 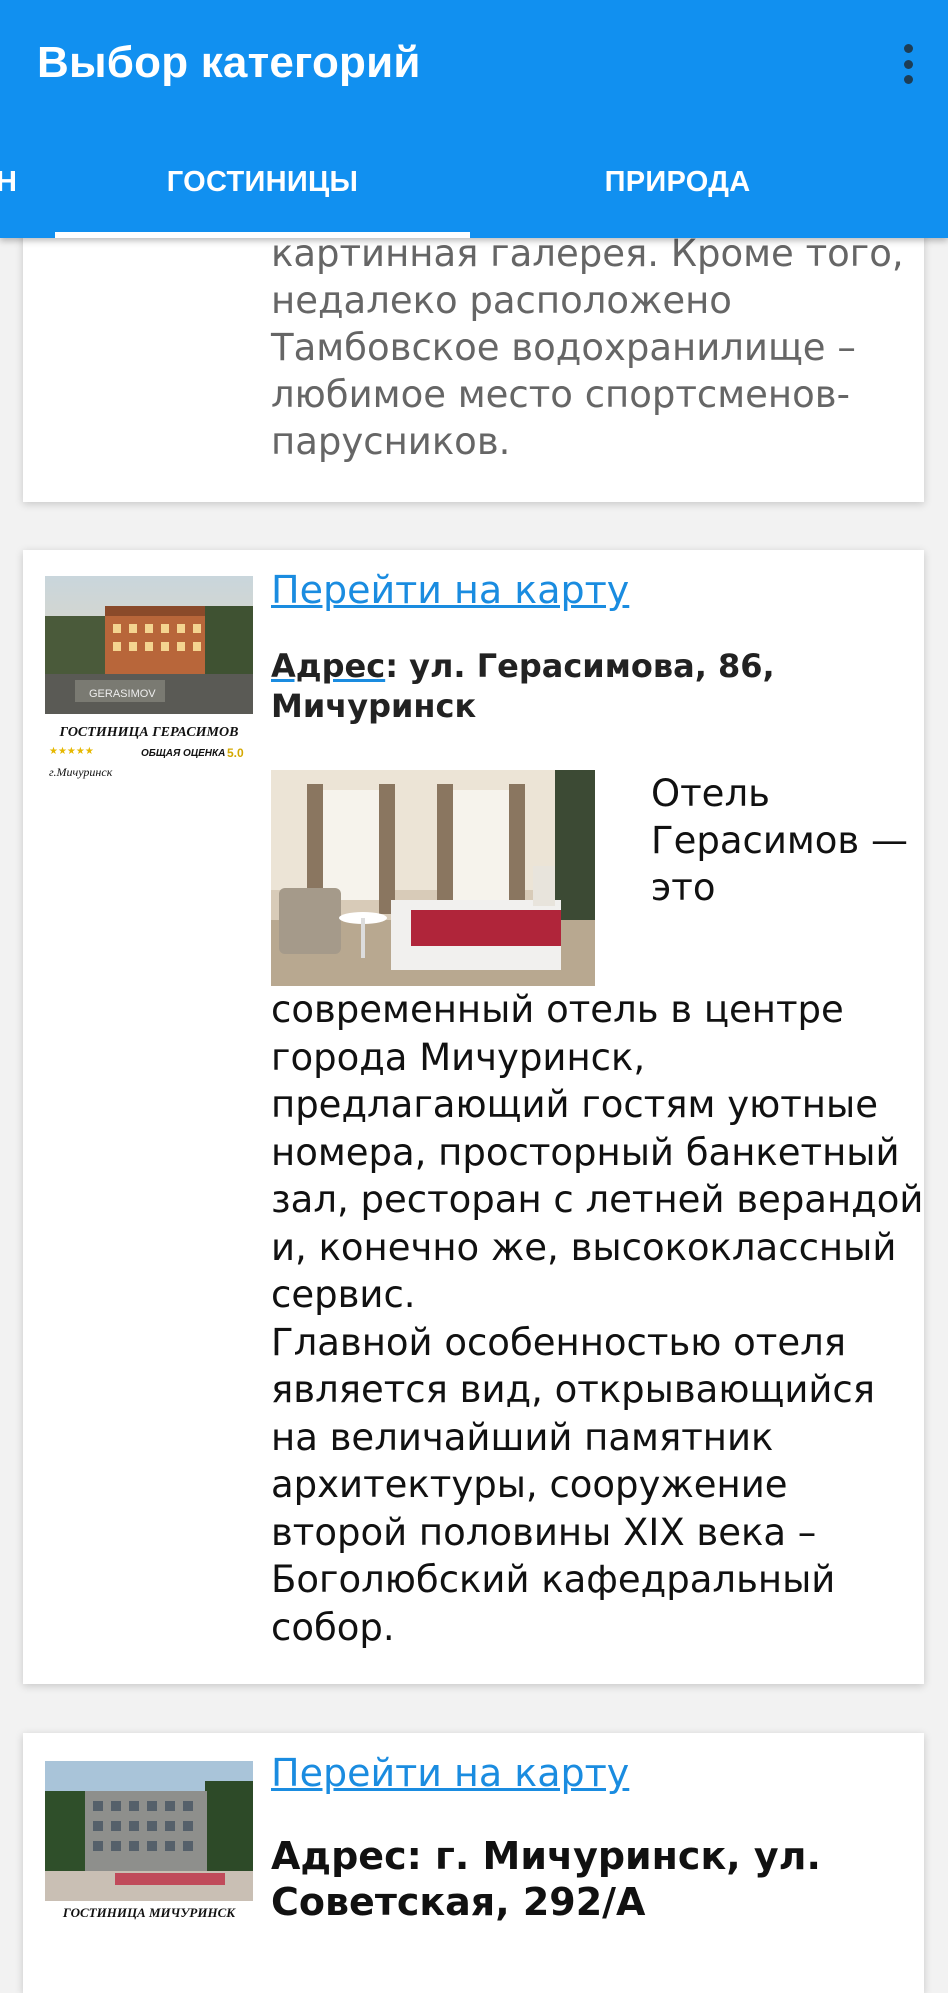 What do you see at coordinates (8, 182) in the screenshot?
I see `tab-previous: Н` at bounding box center [8, 182].